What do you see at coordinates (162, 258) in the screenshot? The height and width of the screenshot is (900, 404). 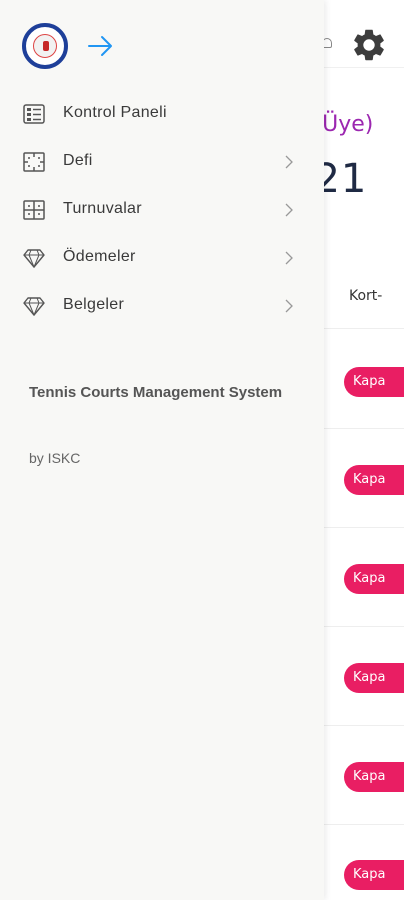 I see `menu-item-odemeler: Ödemeler` at bounding box center [162, 258].